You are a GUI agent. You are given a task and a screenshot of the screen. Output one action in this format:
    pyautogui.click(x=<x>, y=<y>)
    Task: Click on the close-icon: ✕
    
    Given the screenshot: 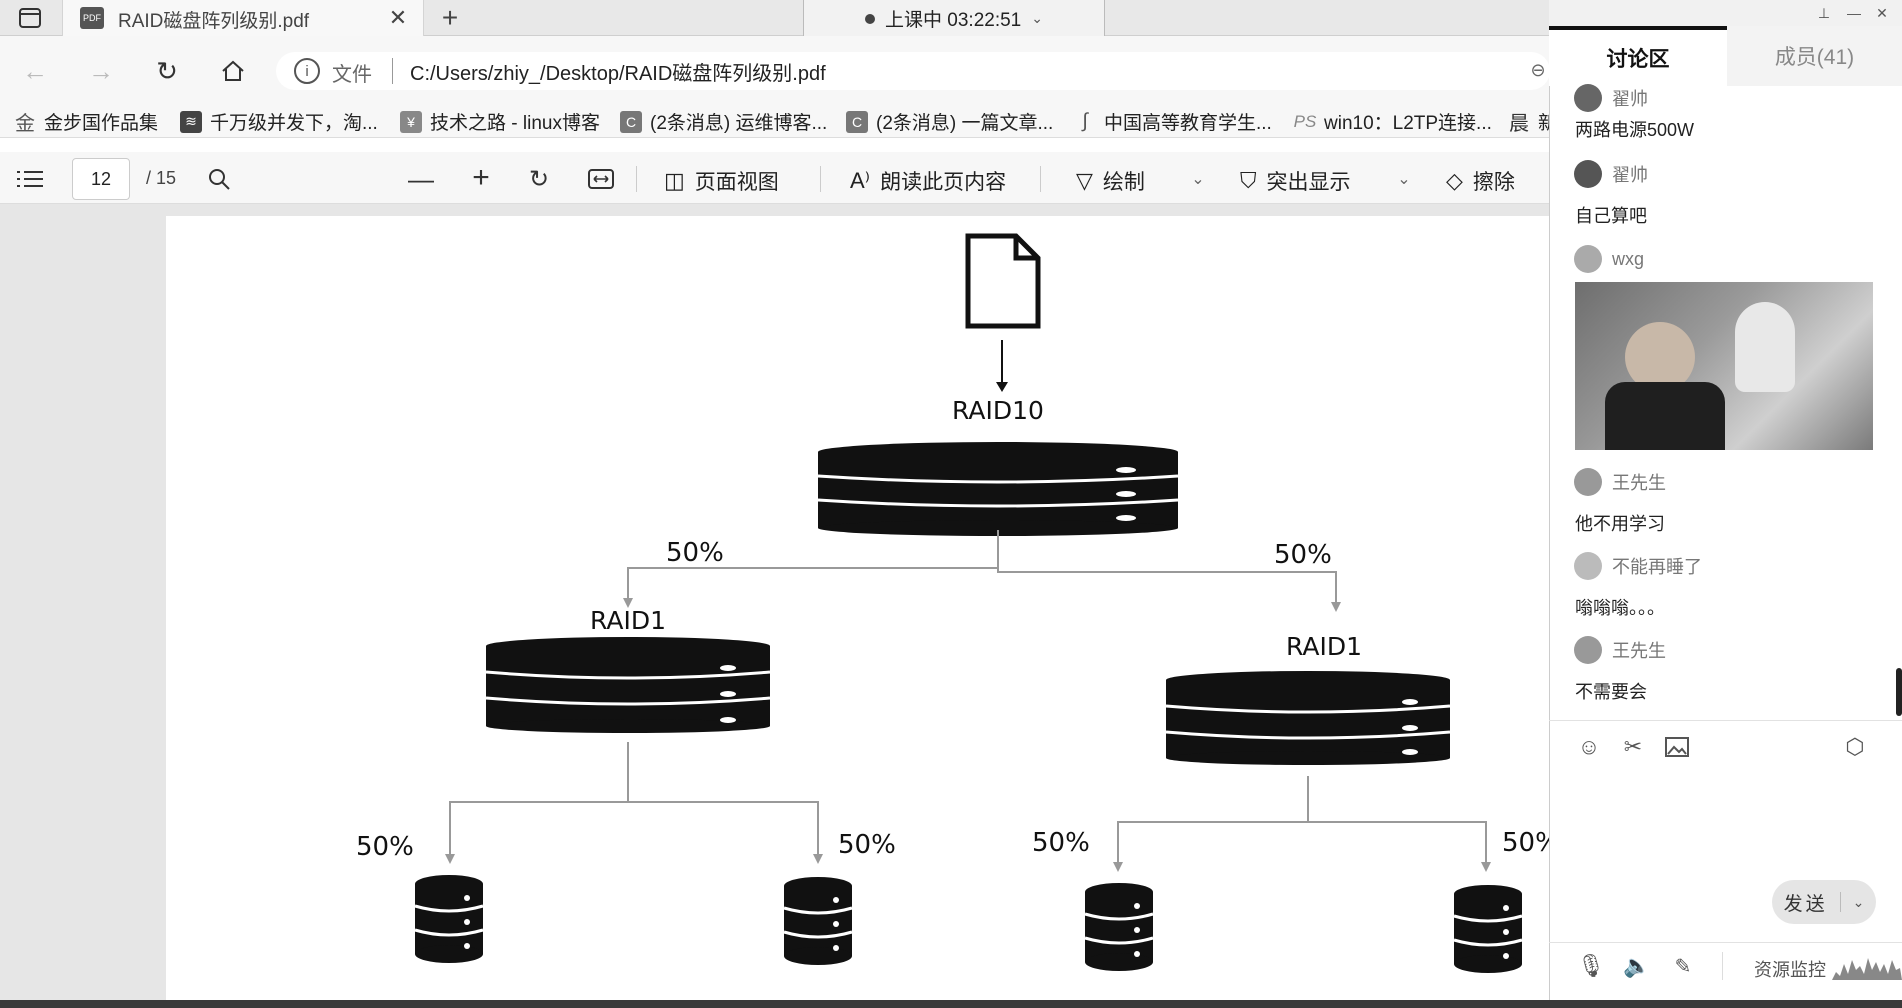 What is the action you would take?
    pyautogui.click(x=1882, y=13)
    